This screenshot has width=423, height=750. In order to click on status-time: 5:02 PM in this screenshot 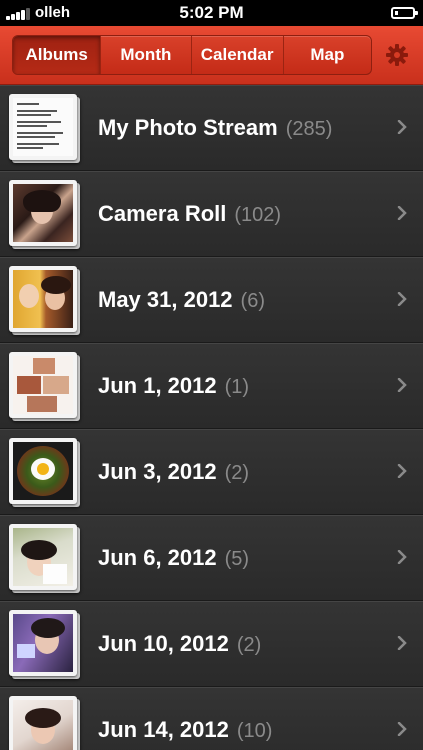, I will do `click(211, 12)`.